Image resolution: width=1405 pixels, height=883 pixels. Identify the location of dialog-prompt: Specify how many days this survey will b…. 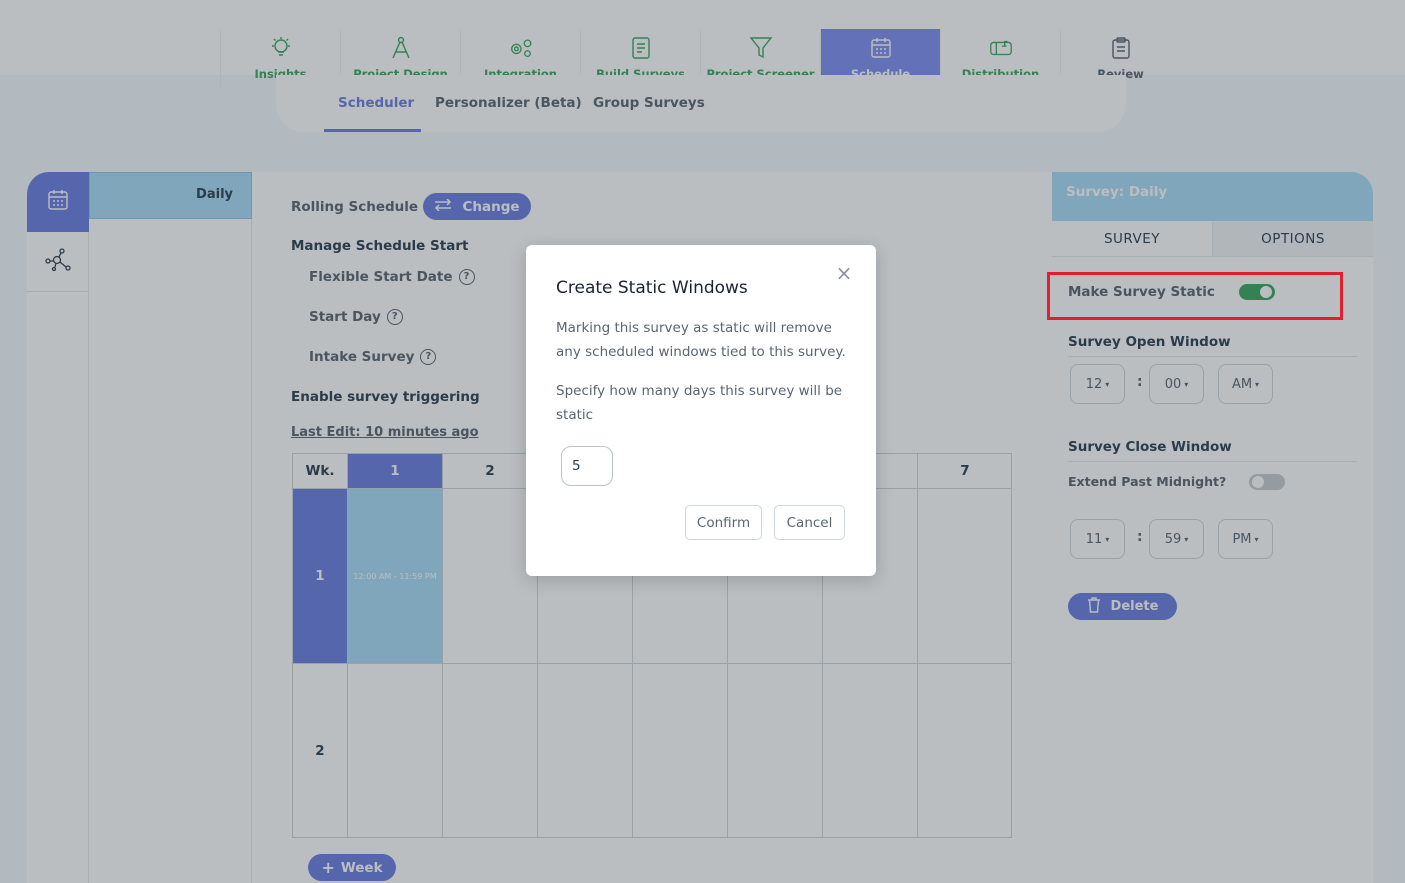
(699, 403).